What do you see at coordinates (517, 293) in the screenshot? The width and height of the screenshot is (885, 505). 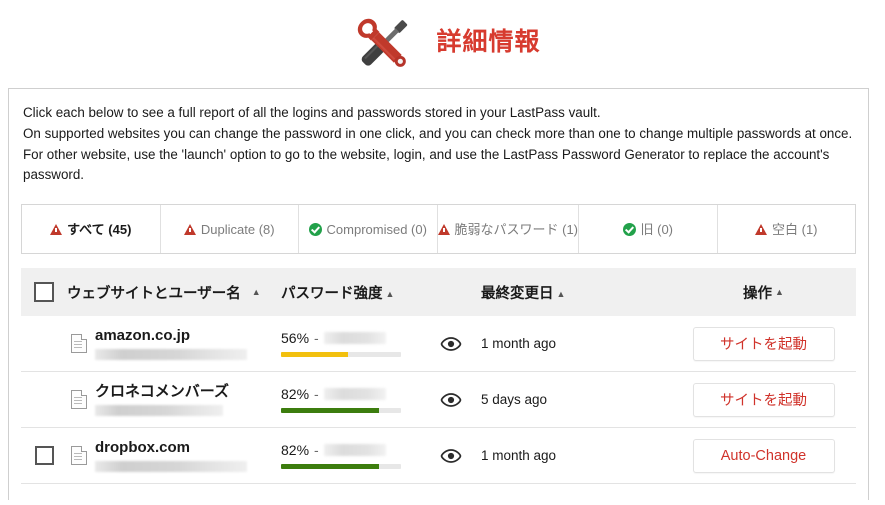 I see `column-header-modified-label: 最終変更日` at bounding box center [517, 293].